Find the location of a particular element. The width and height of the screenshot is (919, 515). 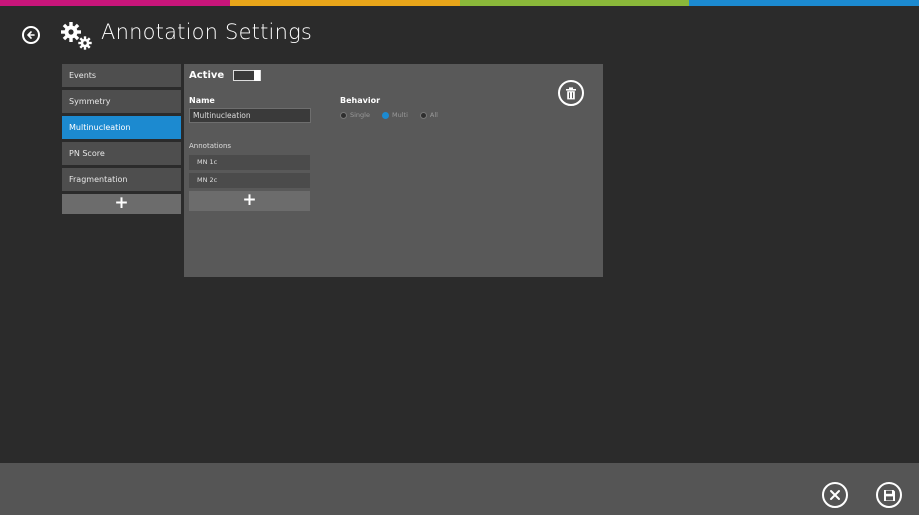

annotations-label: Annotations is located at coordinates (210, 146).